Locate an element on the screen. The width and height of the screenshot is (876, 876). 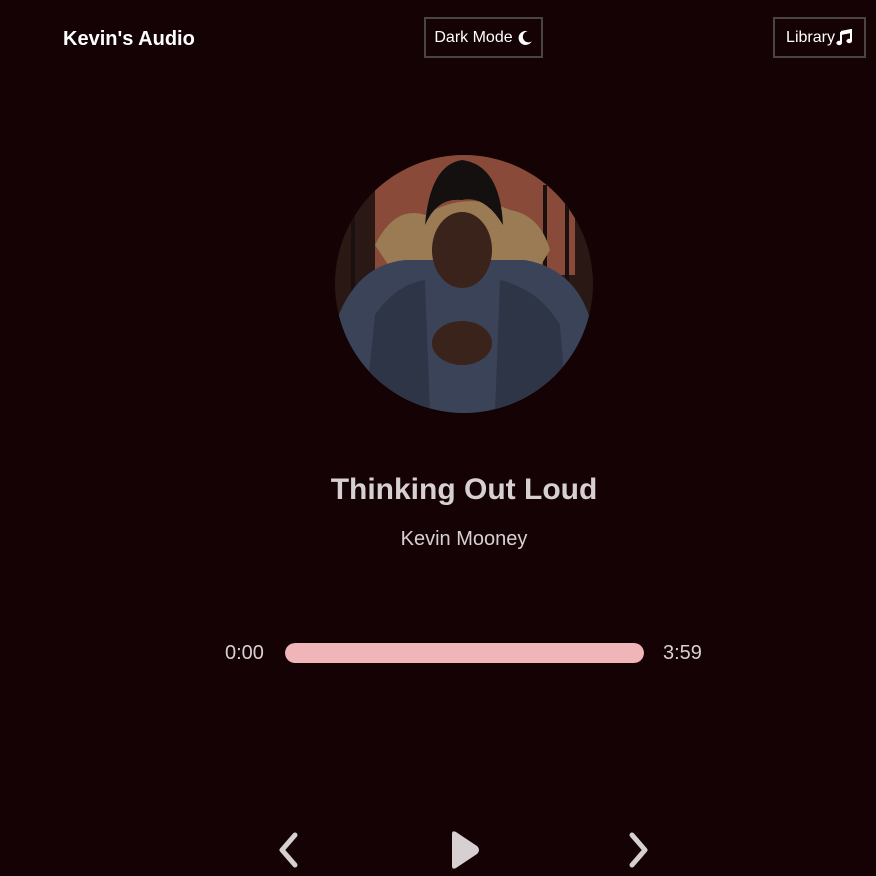
track-title: Thinking Out Loud is located at coordinates (464, 489).